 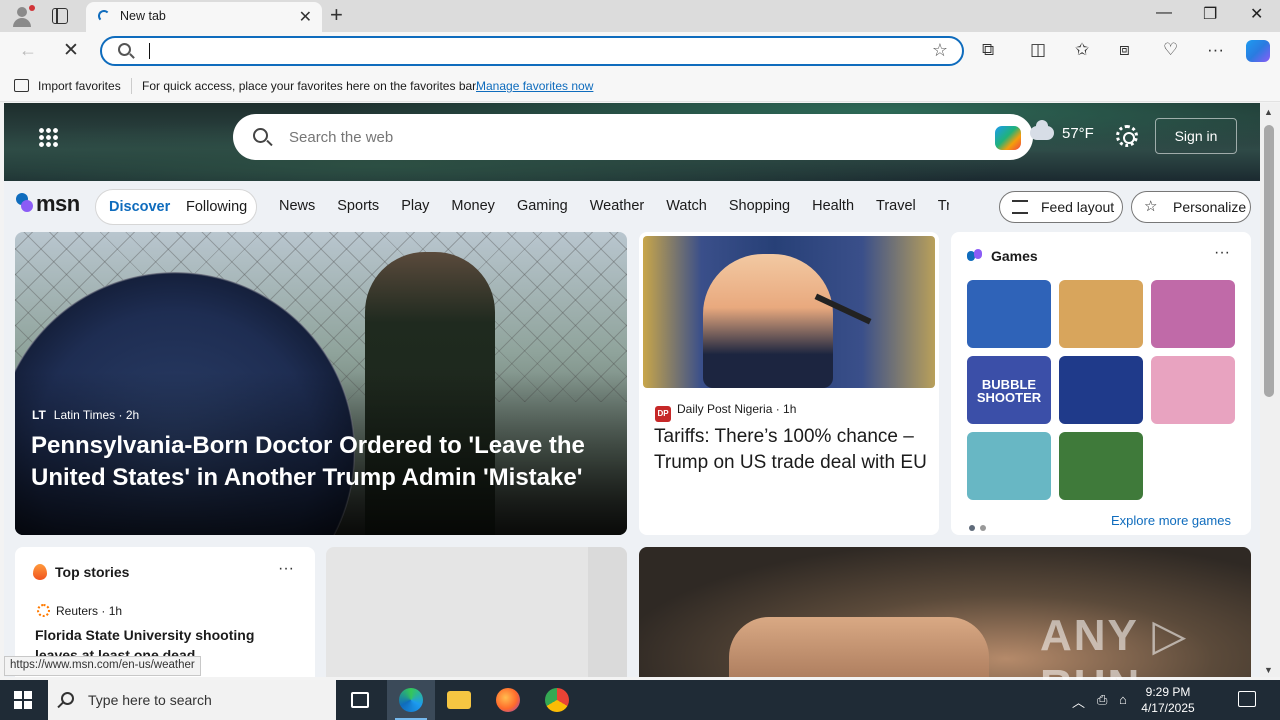 I want to click on game-tile-wood-screw, so click(x=1101, y=314).